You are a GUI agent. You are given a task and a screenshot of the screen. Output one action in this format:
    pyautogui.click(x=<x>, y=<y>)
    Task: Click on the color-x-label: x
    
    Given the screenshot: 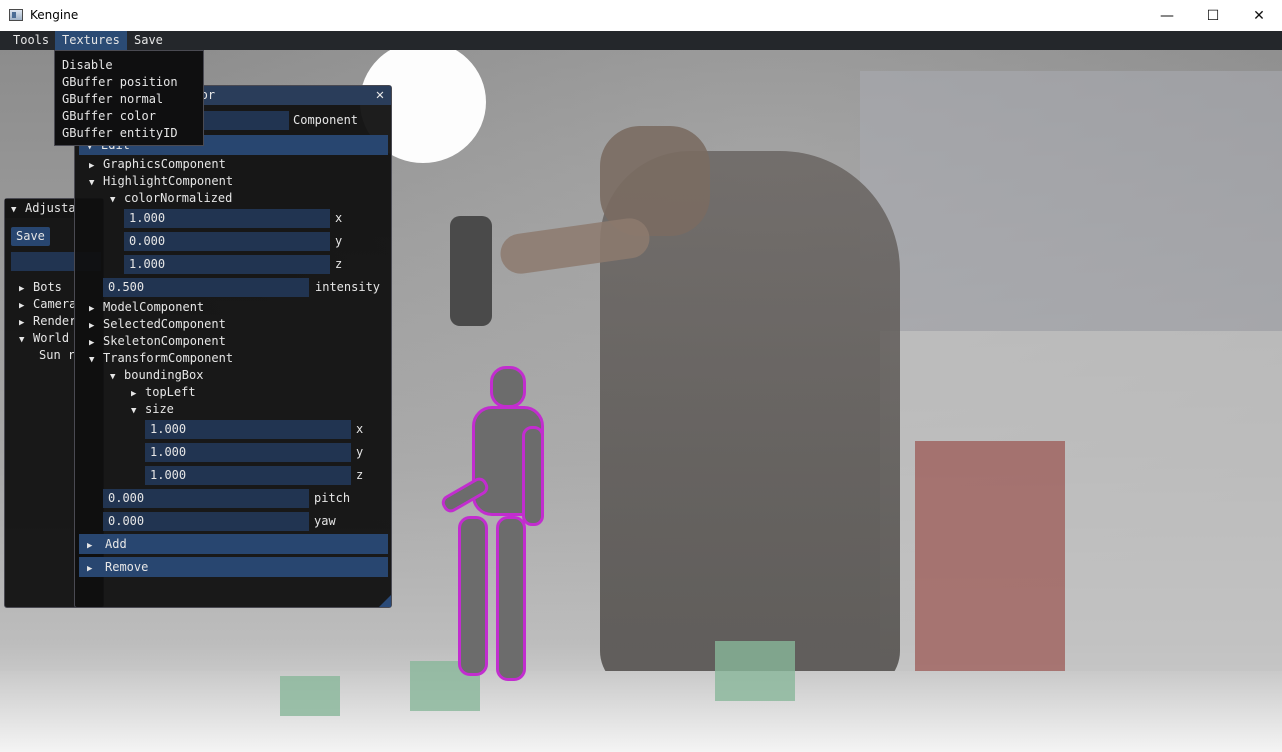 What is the action you would take?
    pyautogui.click(x=339, y=218)
    